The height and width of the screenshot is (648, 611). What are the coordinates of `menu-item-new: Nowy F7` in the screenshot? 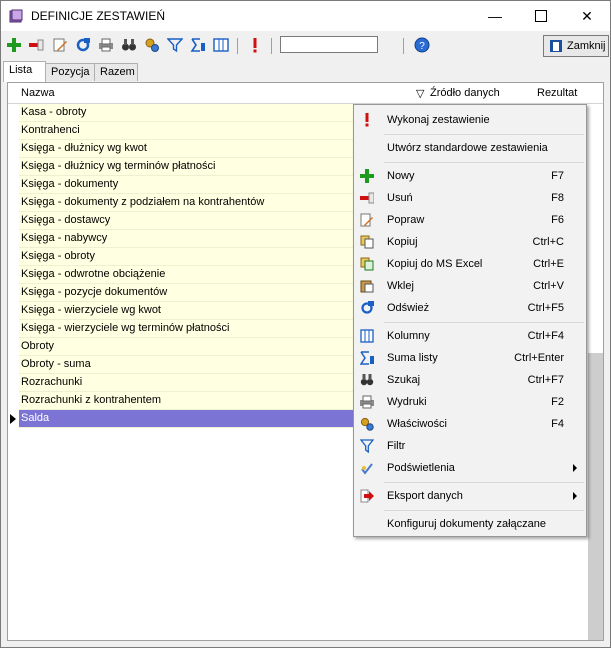 It's located at (470, 176).